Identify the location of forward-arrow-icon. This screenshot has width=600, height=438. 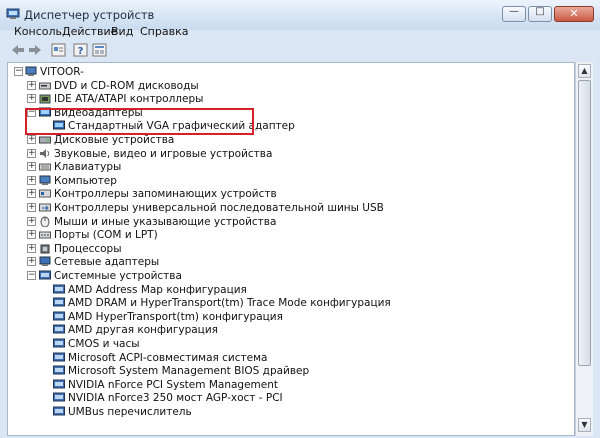
(35, 50).